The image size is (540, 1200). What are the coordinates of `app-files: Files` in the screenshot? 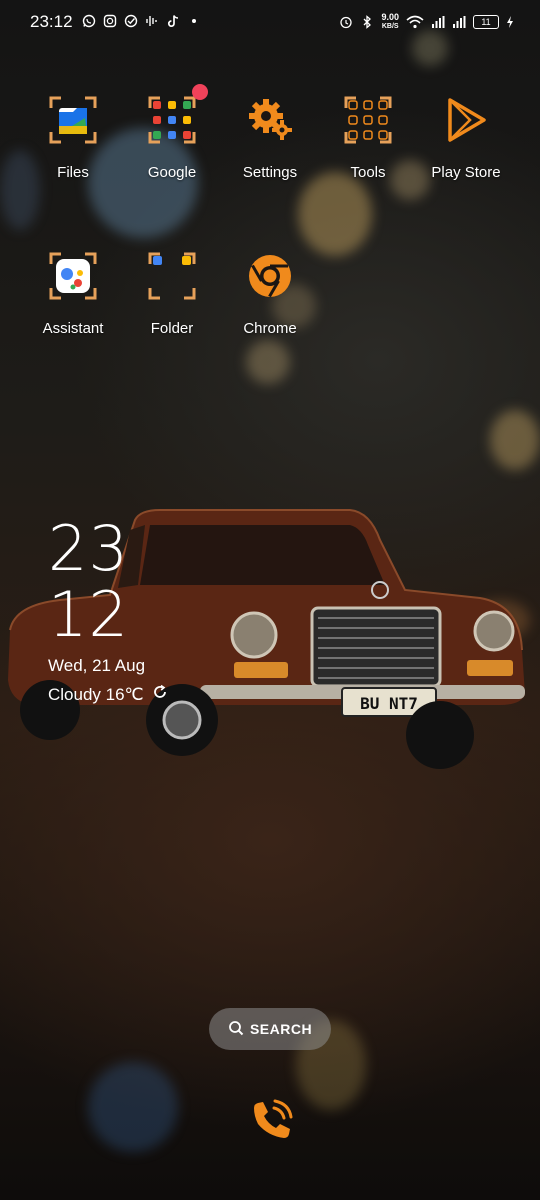 It's located at (73, 137).